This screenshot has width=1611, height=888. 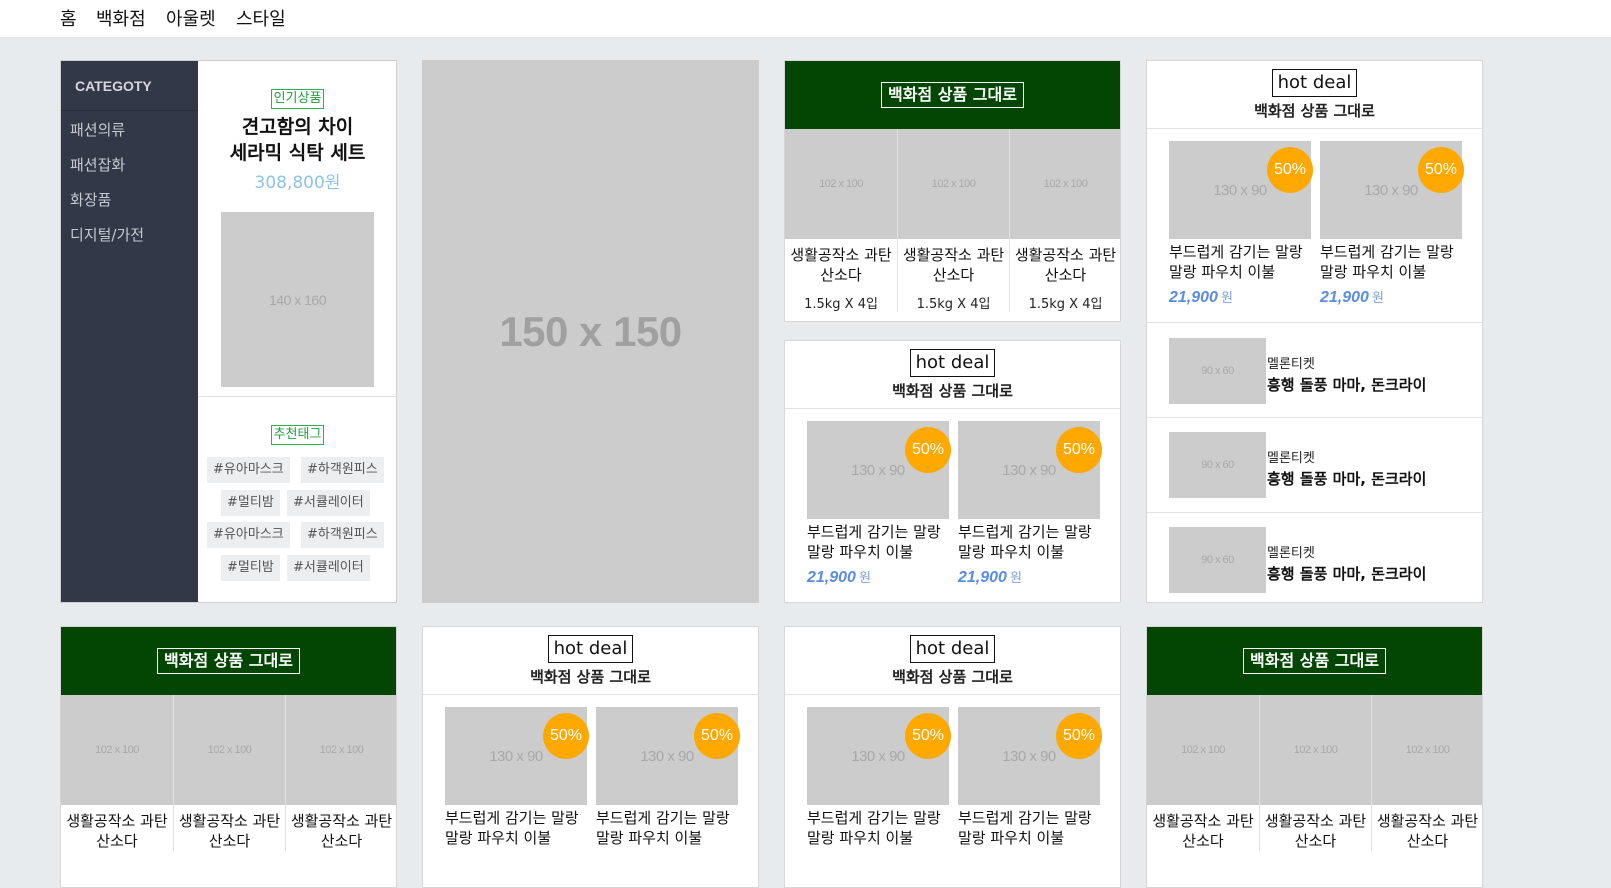 What do you see at coordinates (297, 183) in the screenshot?
I see `popular-price: 308,800원` at bounding box center [297, 183].